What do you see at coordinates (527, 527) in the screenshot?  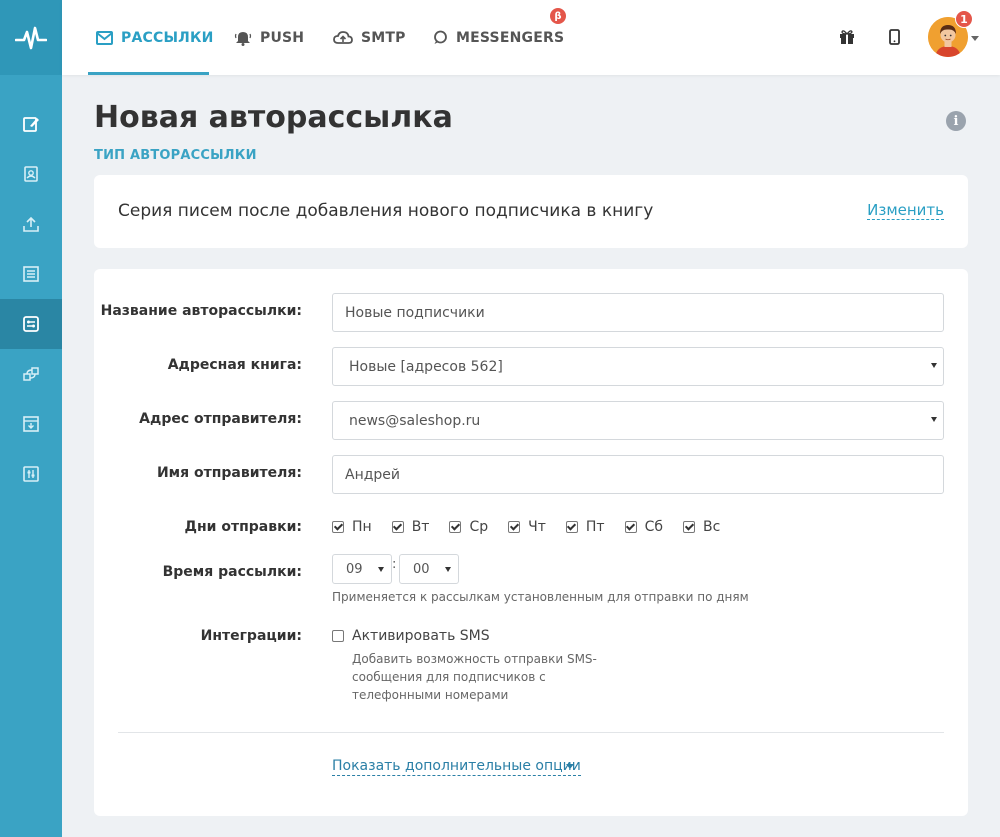 I see `day-checkbox-thu: Чт` at bounding box center [527, 527].